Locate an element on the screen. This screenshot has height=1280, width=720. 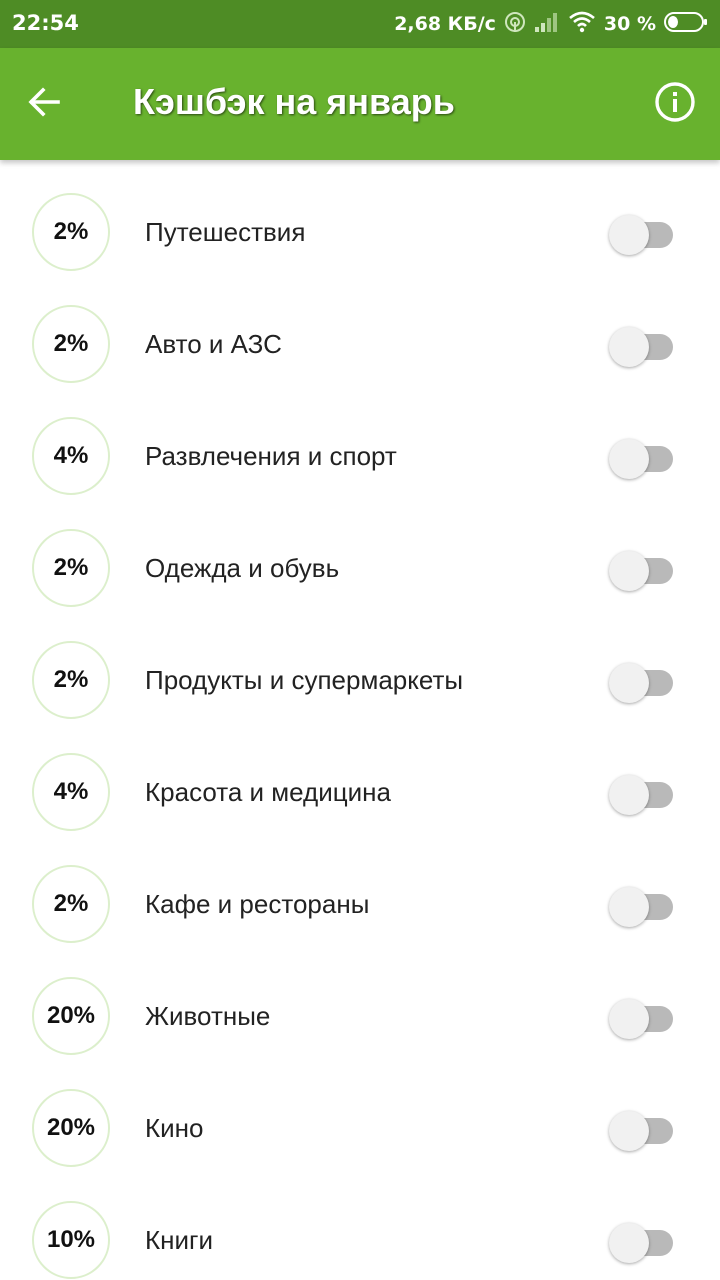
info-button is located at coordinates (675, 104).